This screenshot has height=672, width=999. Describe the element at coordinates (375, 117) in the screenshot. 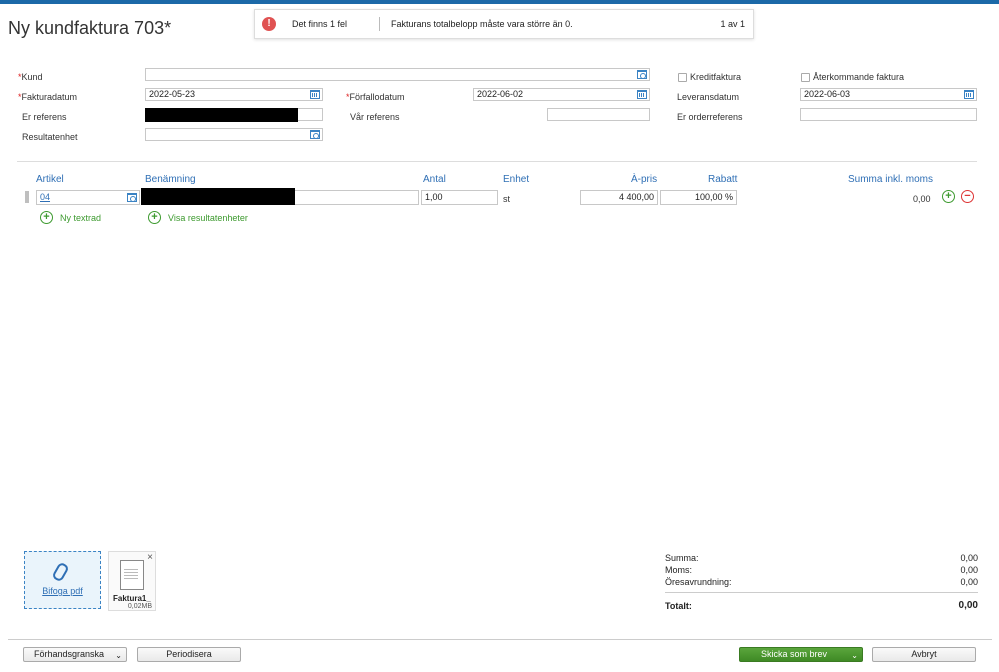

I see `var-referens-label: Vår referens` at that location.